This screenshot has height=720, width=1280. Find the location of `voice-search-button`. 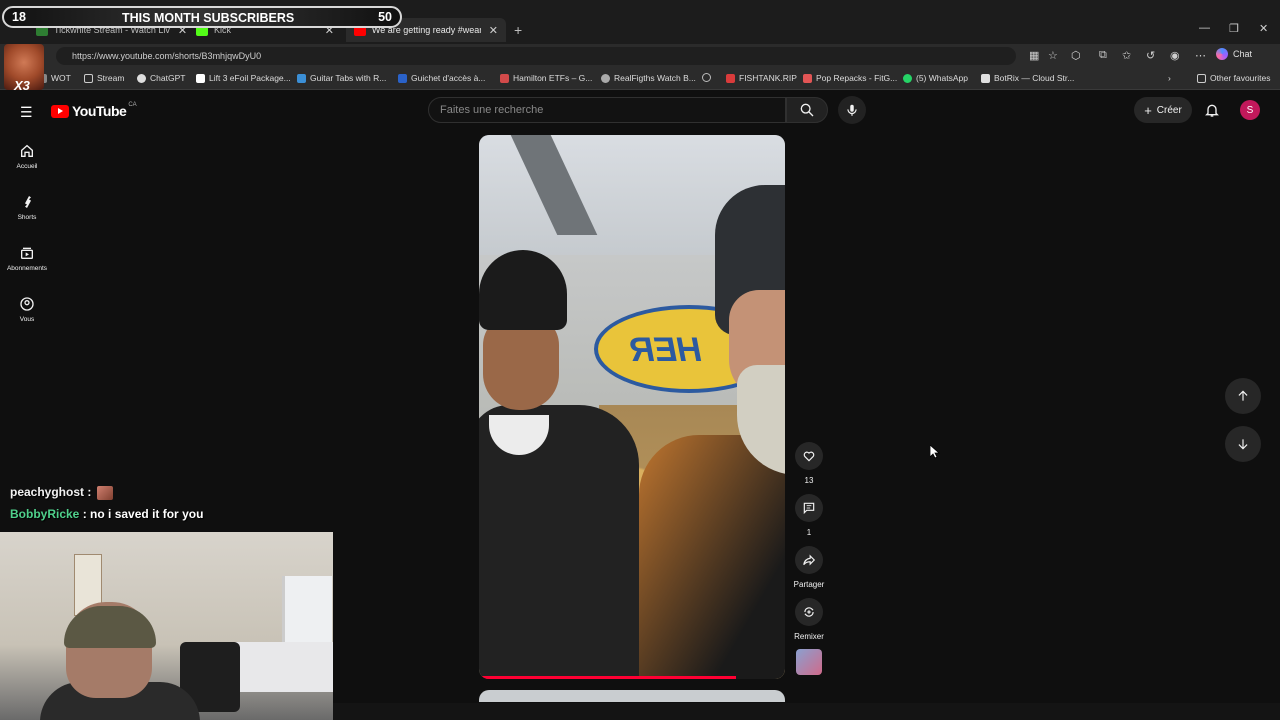

voice-search-button is located at coordinates (852, 110).